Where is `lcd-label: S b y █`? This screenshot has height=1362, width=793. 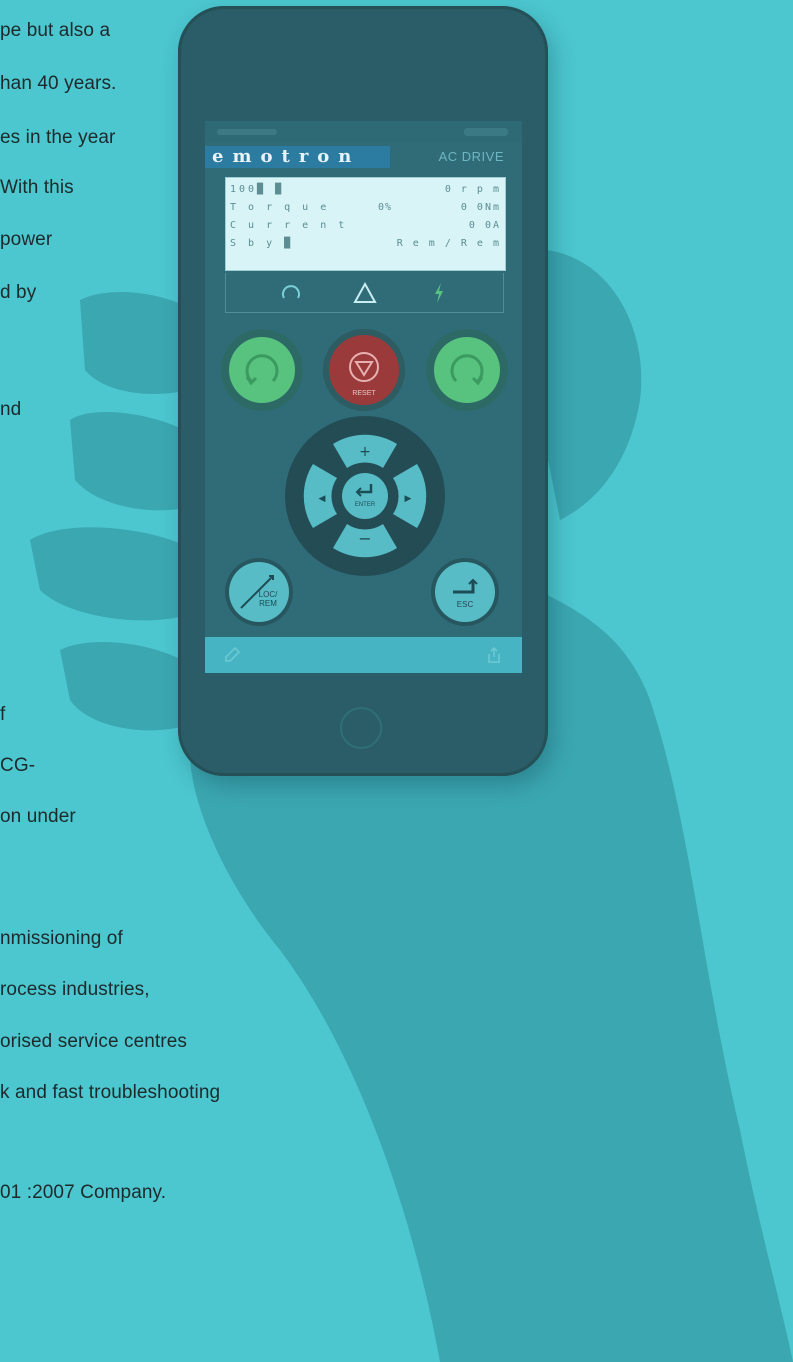
lcd-label: S b y █ is located at coordinates (262, 243).